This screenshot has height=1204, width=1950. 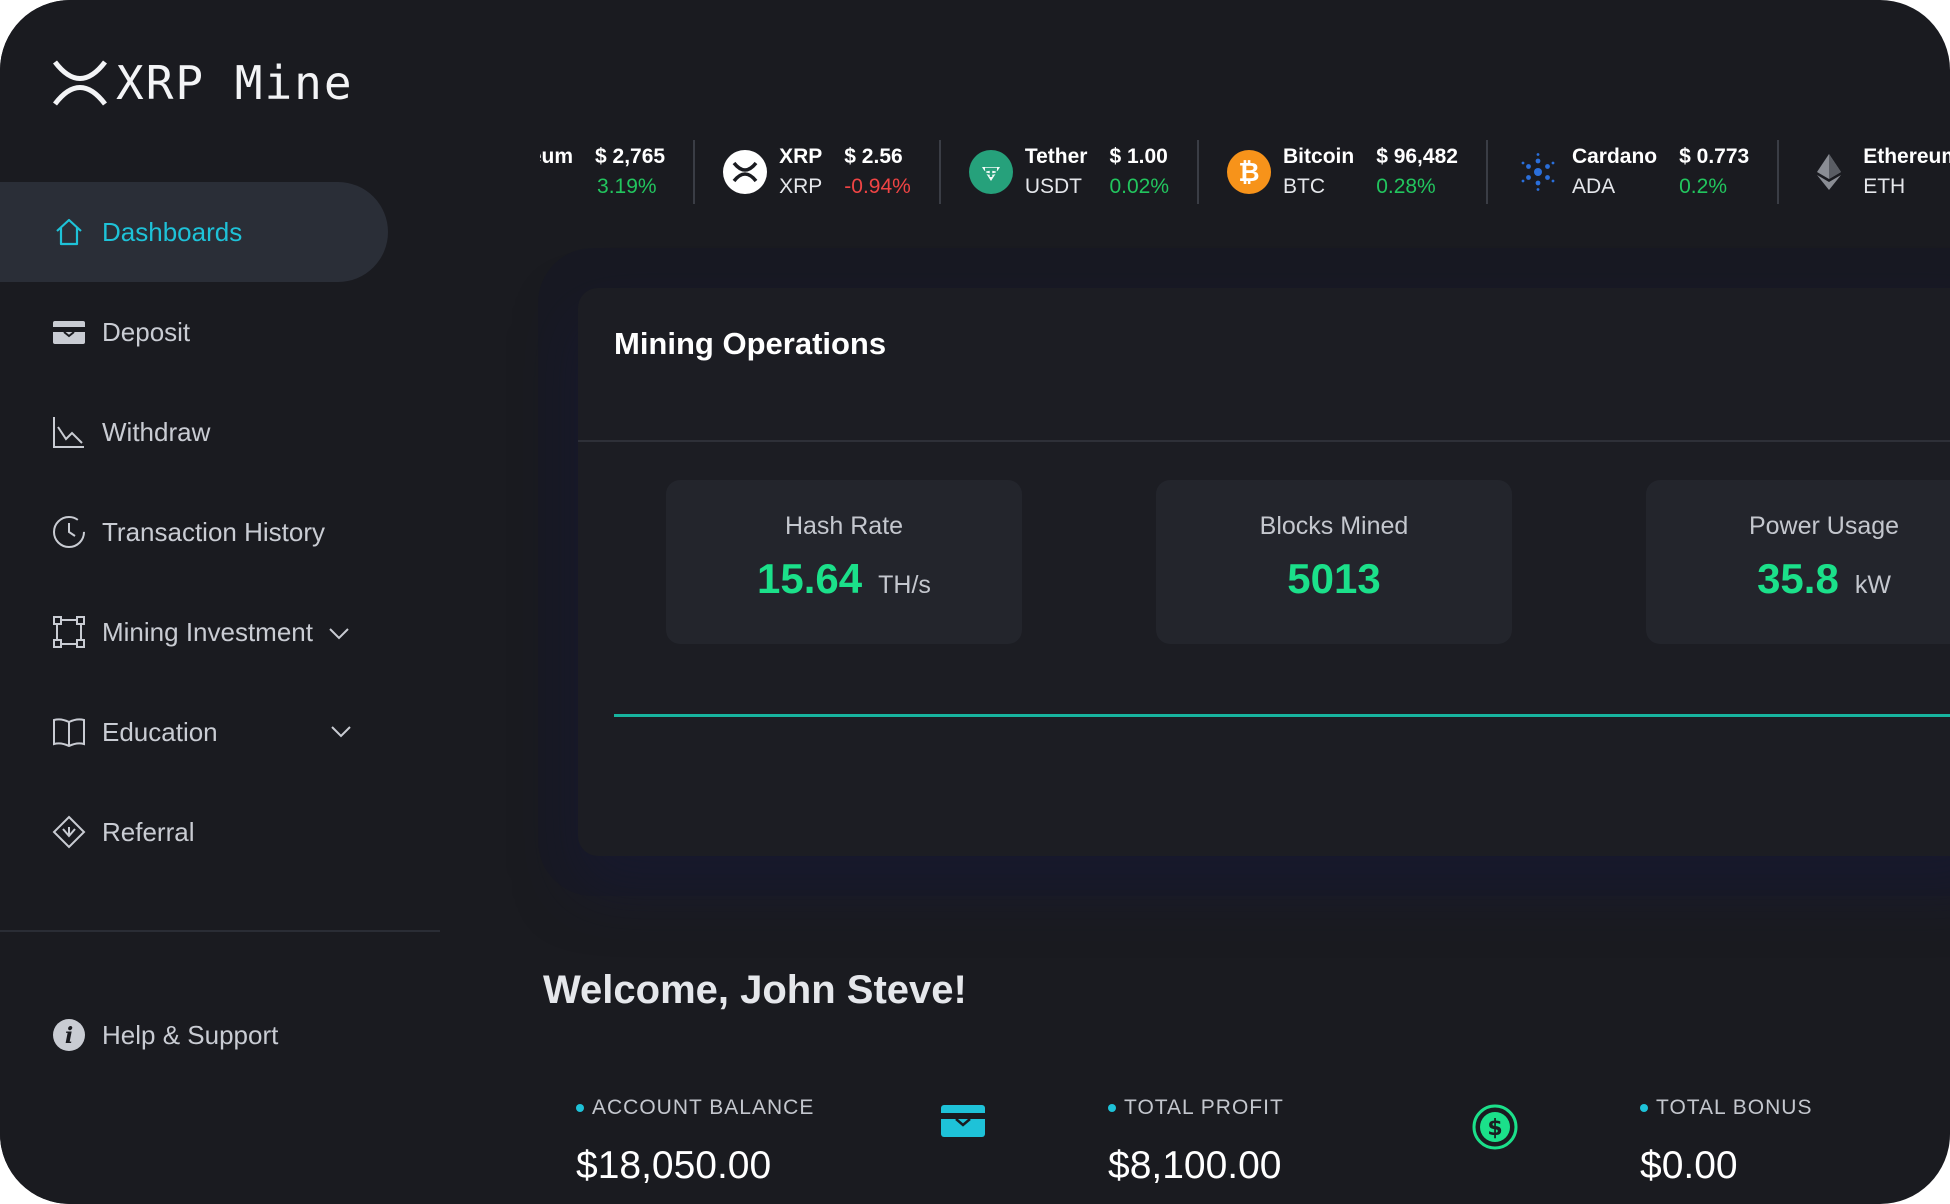 I want to click on sidebar-item-label: Withdraw, so click(x=156, y=431).